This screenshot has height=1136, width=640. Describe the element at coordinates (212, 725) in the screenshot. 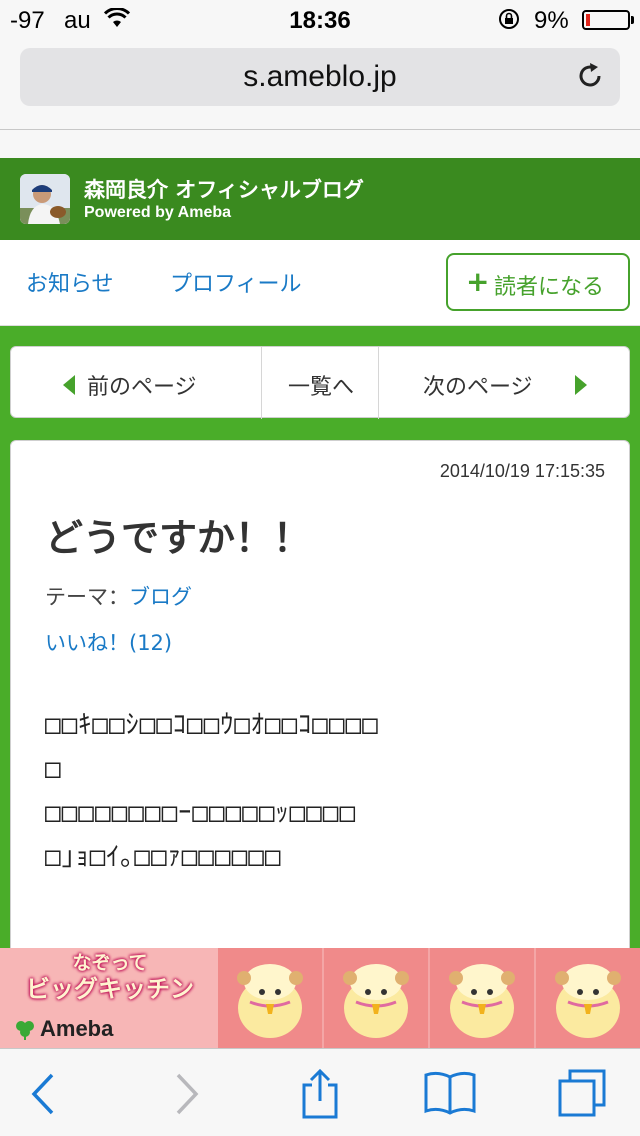

I see `post-body-line: □□ｷ□□ｼ□□ｺ□□ｳ□ｵ□□ｺ□□□□` at that location.